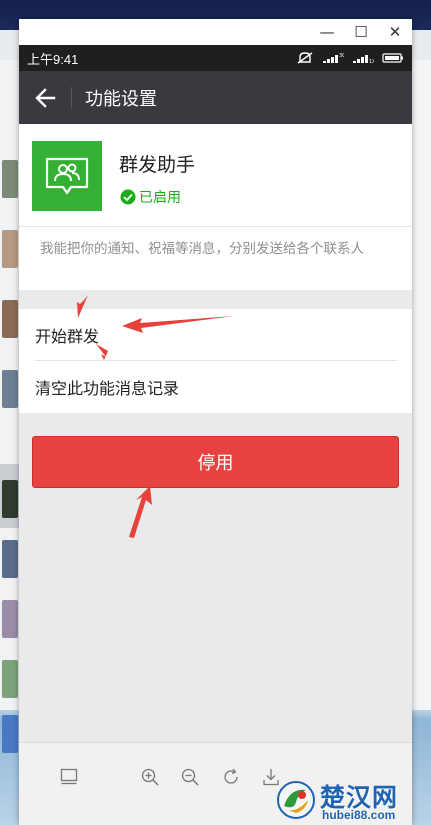  I want to click on phone-status-bar: 上午9:41 3G 1X, so click(215, 58).